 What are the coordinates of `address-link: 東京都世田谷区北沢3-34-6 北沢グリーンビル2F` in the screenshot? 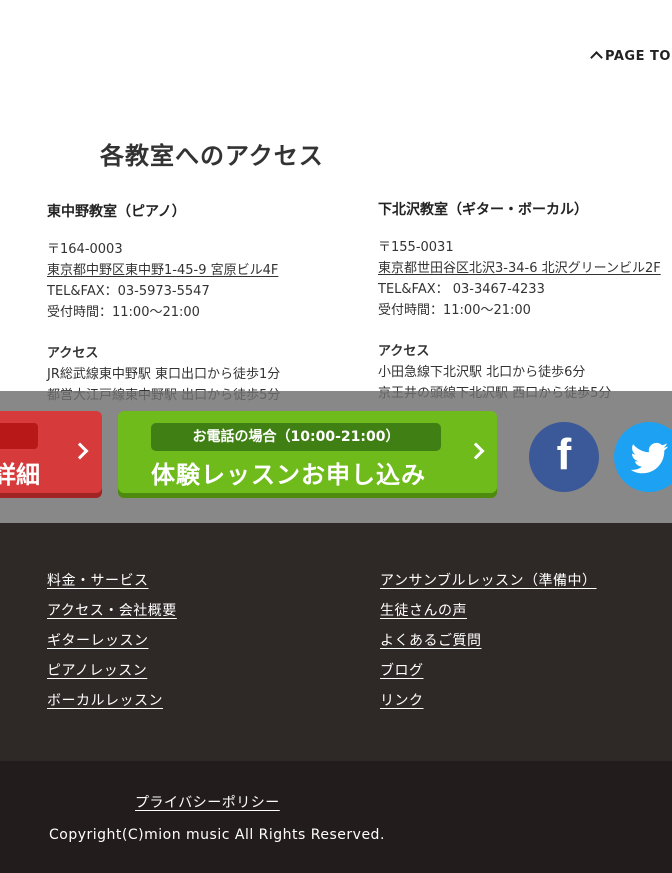 It's located at (519, 268).